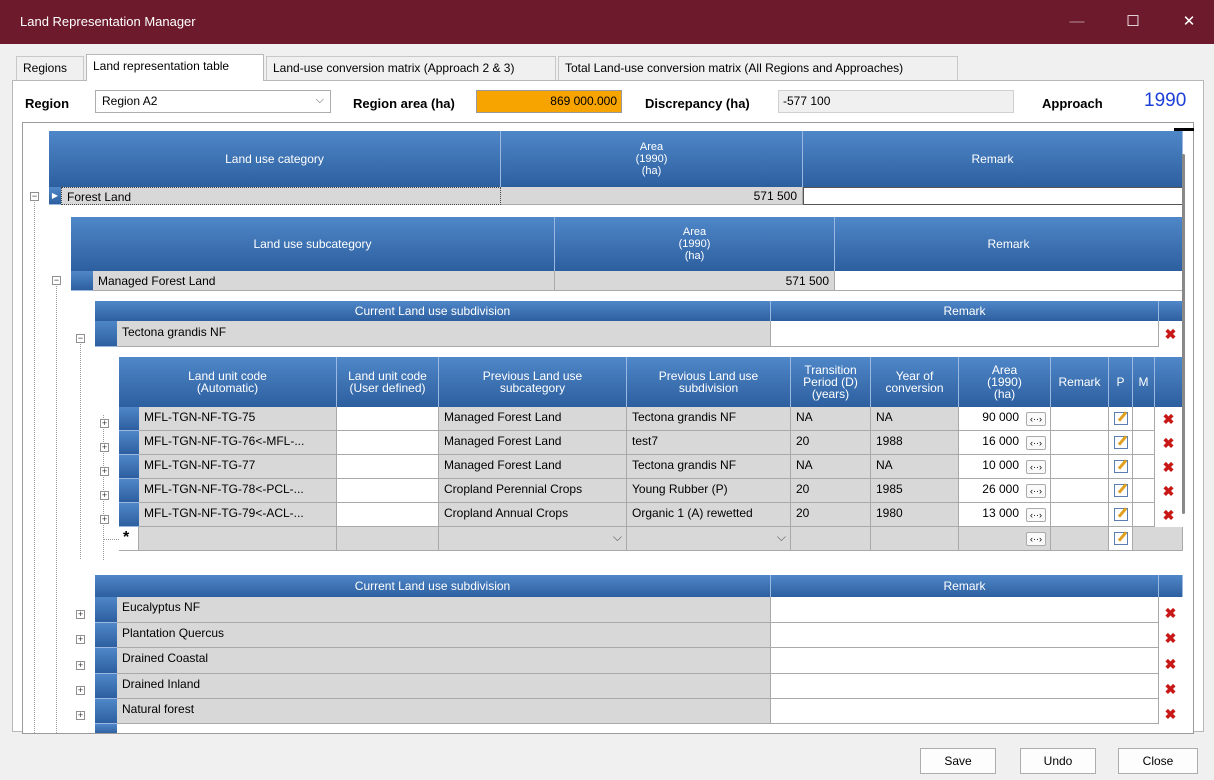 This screenshot has width=1214, height=780. Describe the element at coordinates (709, 419) in the screenshot. I see `previous-subdivision: Tectona grandis NF` at that location.